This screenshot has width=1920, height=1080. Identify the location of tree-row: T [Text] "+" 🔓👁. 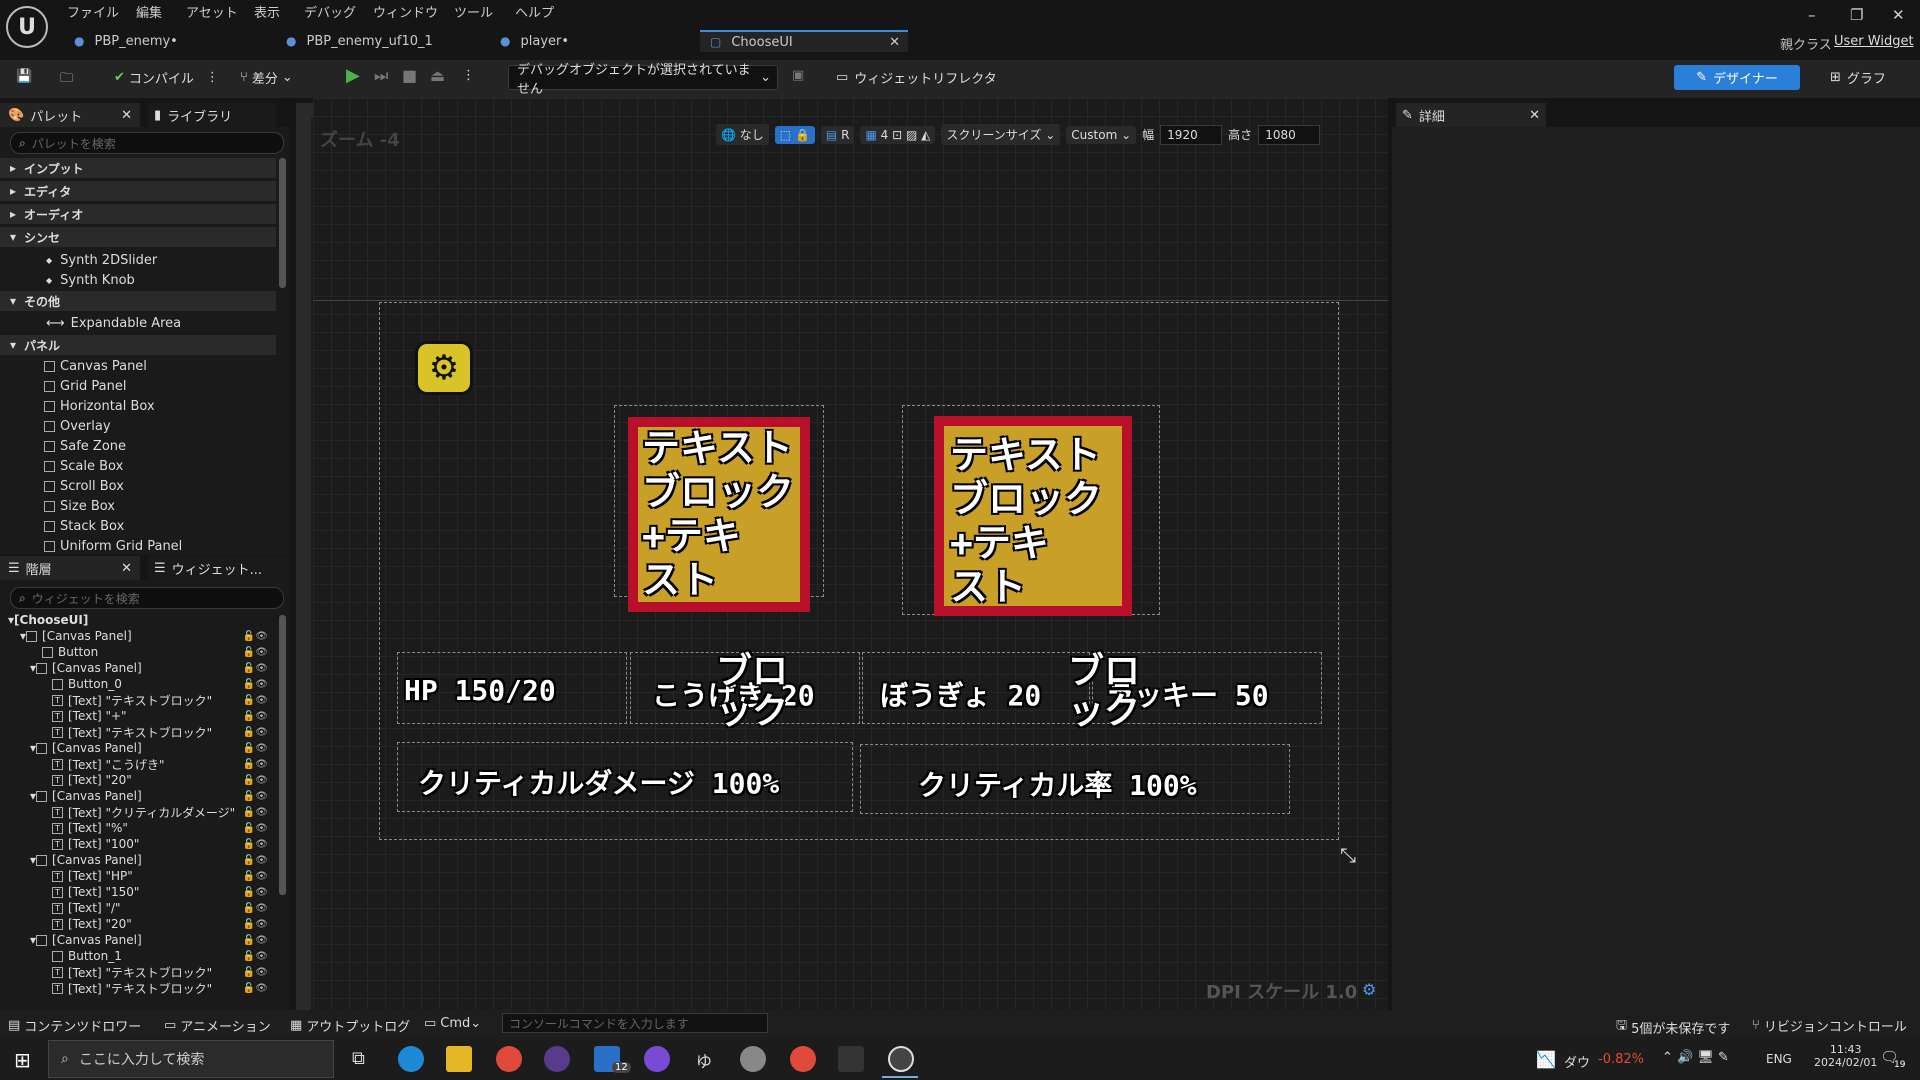
(139, 716).